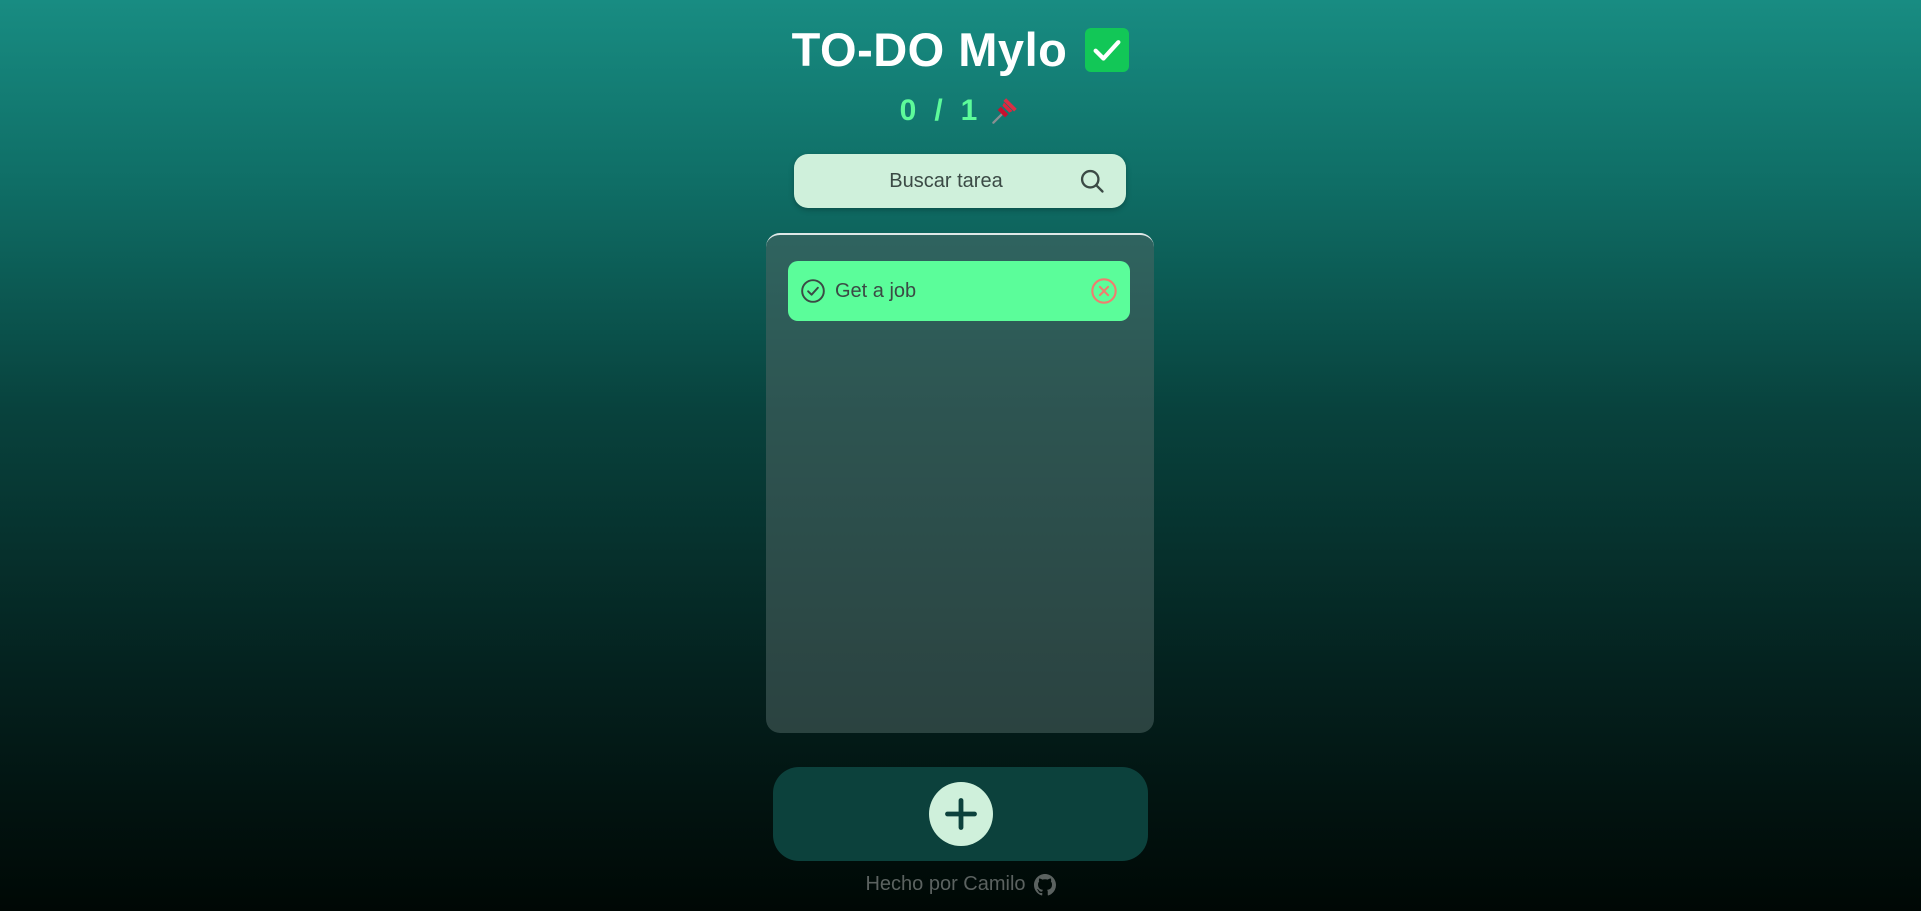 The image size is (1921, 911). Describe the element at coordinates (960, 483) in the screenshot. I see `todo-list: Get a job` at that location.